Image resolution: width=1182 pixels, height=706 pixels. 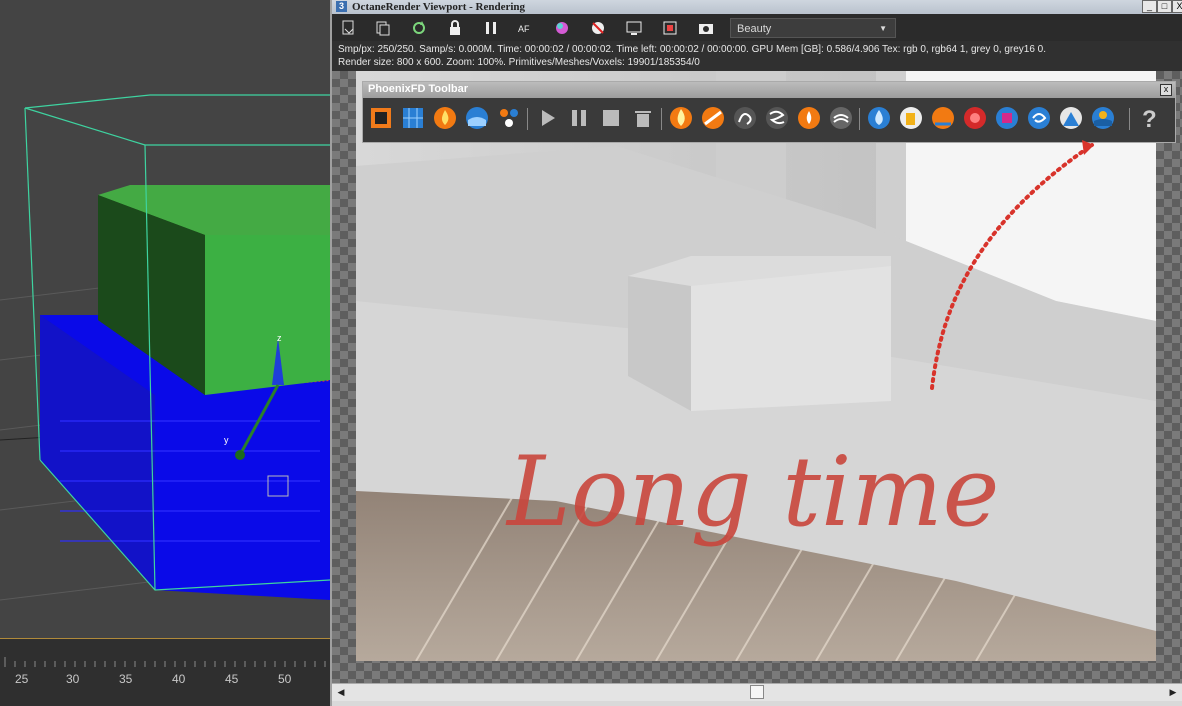 What do you see at coordinates (179, 679) in the screenshot?
I see `ruler-tick: 40` at bounding box center [179, 679].